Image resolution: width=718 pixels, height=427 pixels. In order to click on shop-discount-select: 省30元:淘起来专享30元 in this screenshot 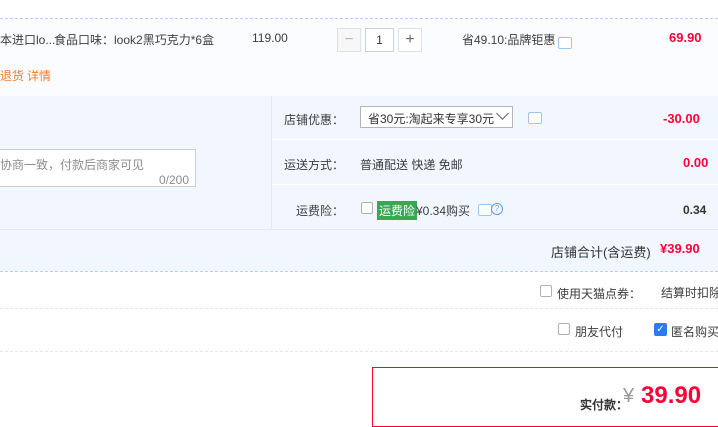, I will do `click(436, 117)`.